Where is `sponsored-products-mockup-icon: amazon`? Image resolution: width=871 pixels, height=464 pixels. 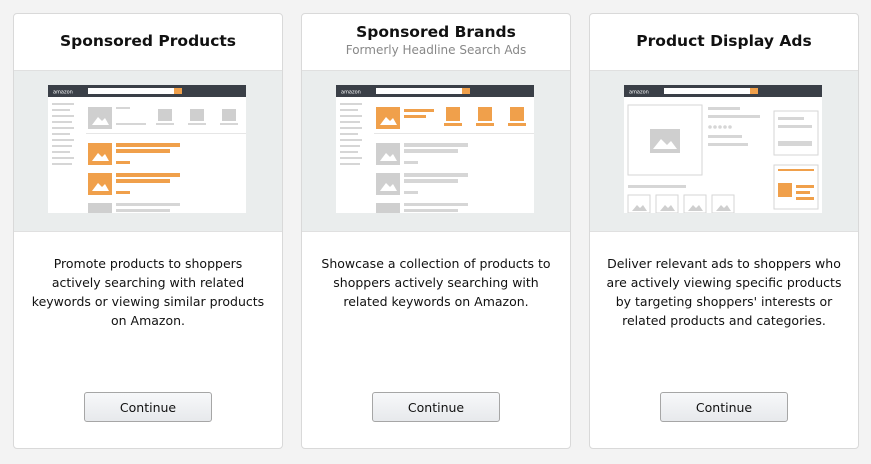
sponsored-products-mockup-icon: amazon is located at coordinates (147, 149).